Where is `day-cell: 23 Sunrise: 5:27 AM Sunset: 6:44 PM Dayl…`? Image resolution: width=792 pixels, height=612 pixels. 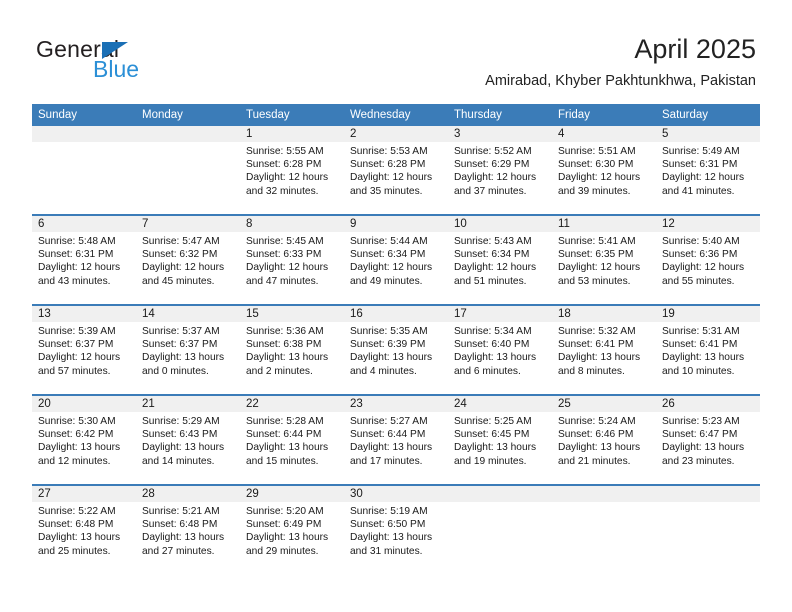
day-cell: 23 Sunrise: 5:27 AM Sunset: 6:44 PM Dayl… is located at coordinates (396, 439).